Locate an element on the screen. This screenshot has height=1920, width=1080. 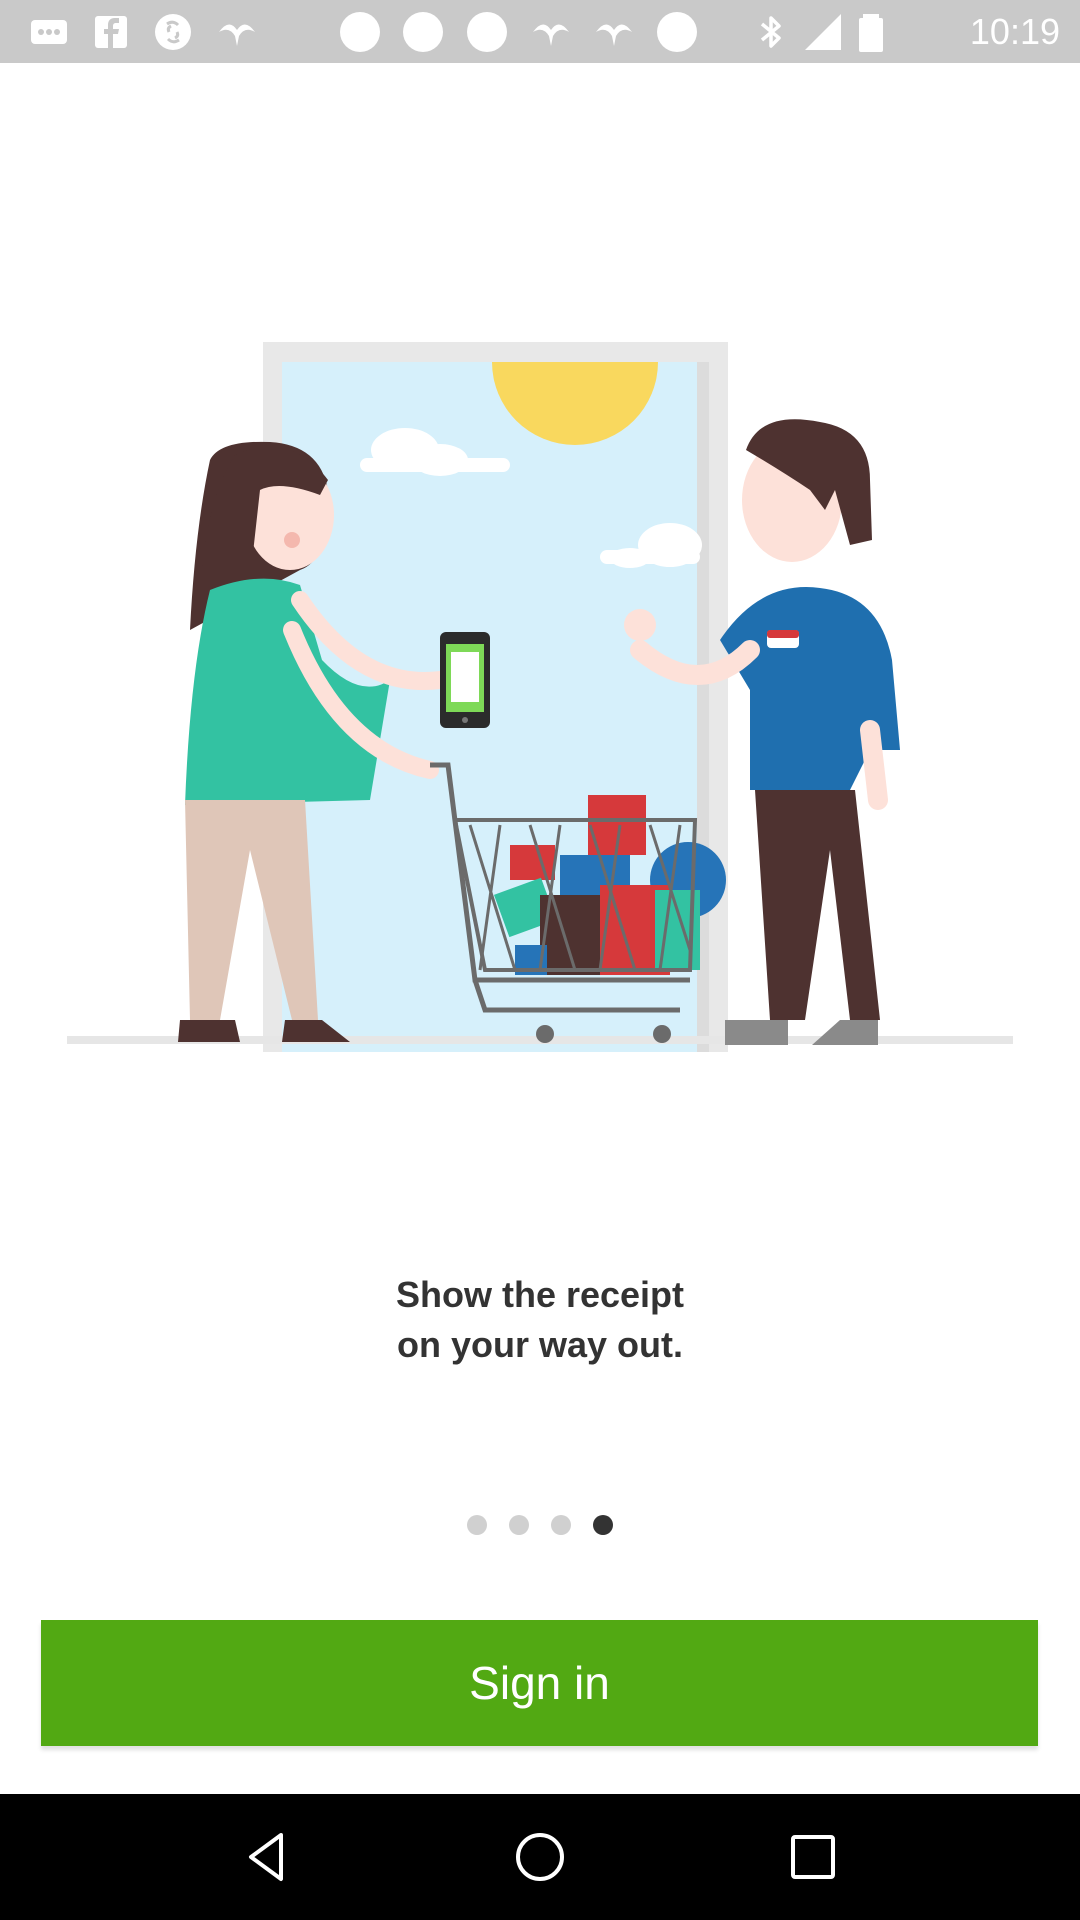
home-icon is located at coordinates (540, 1857).